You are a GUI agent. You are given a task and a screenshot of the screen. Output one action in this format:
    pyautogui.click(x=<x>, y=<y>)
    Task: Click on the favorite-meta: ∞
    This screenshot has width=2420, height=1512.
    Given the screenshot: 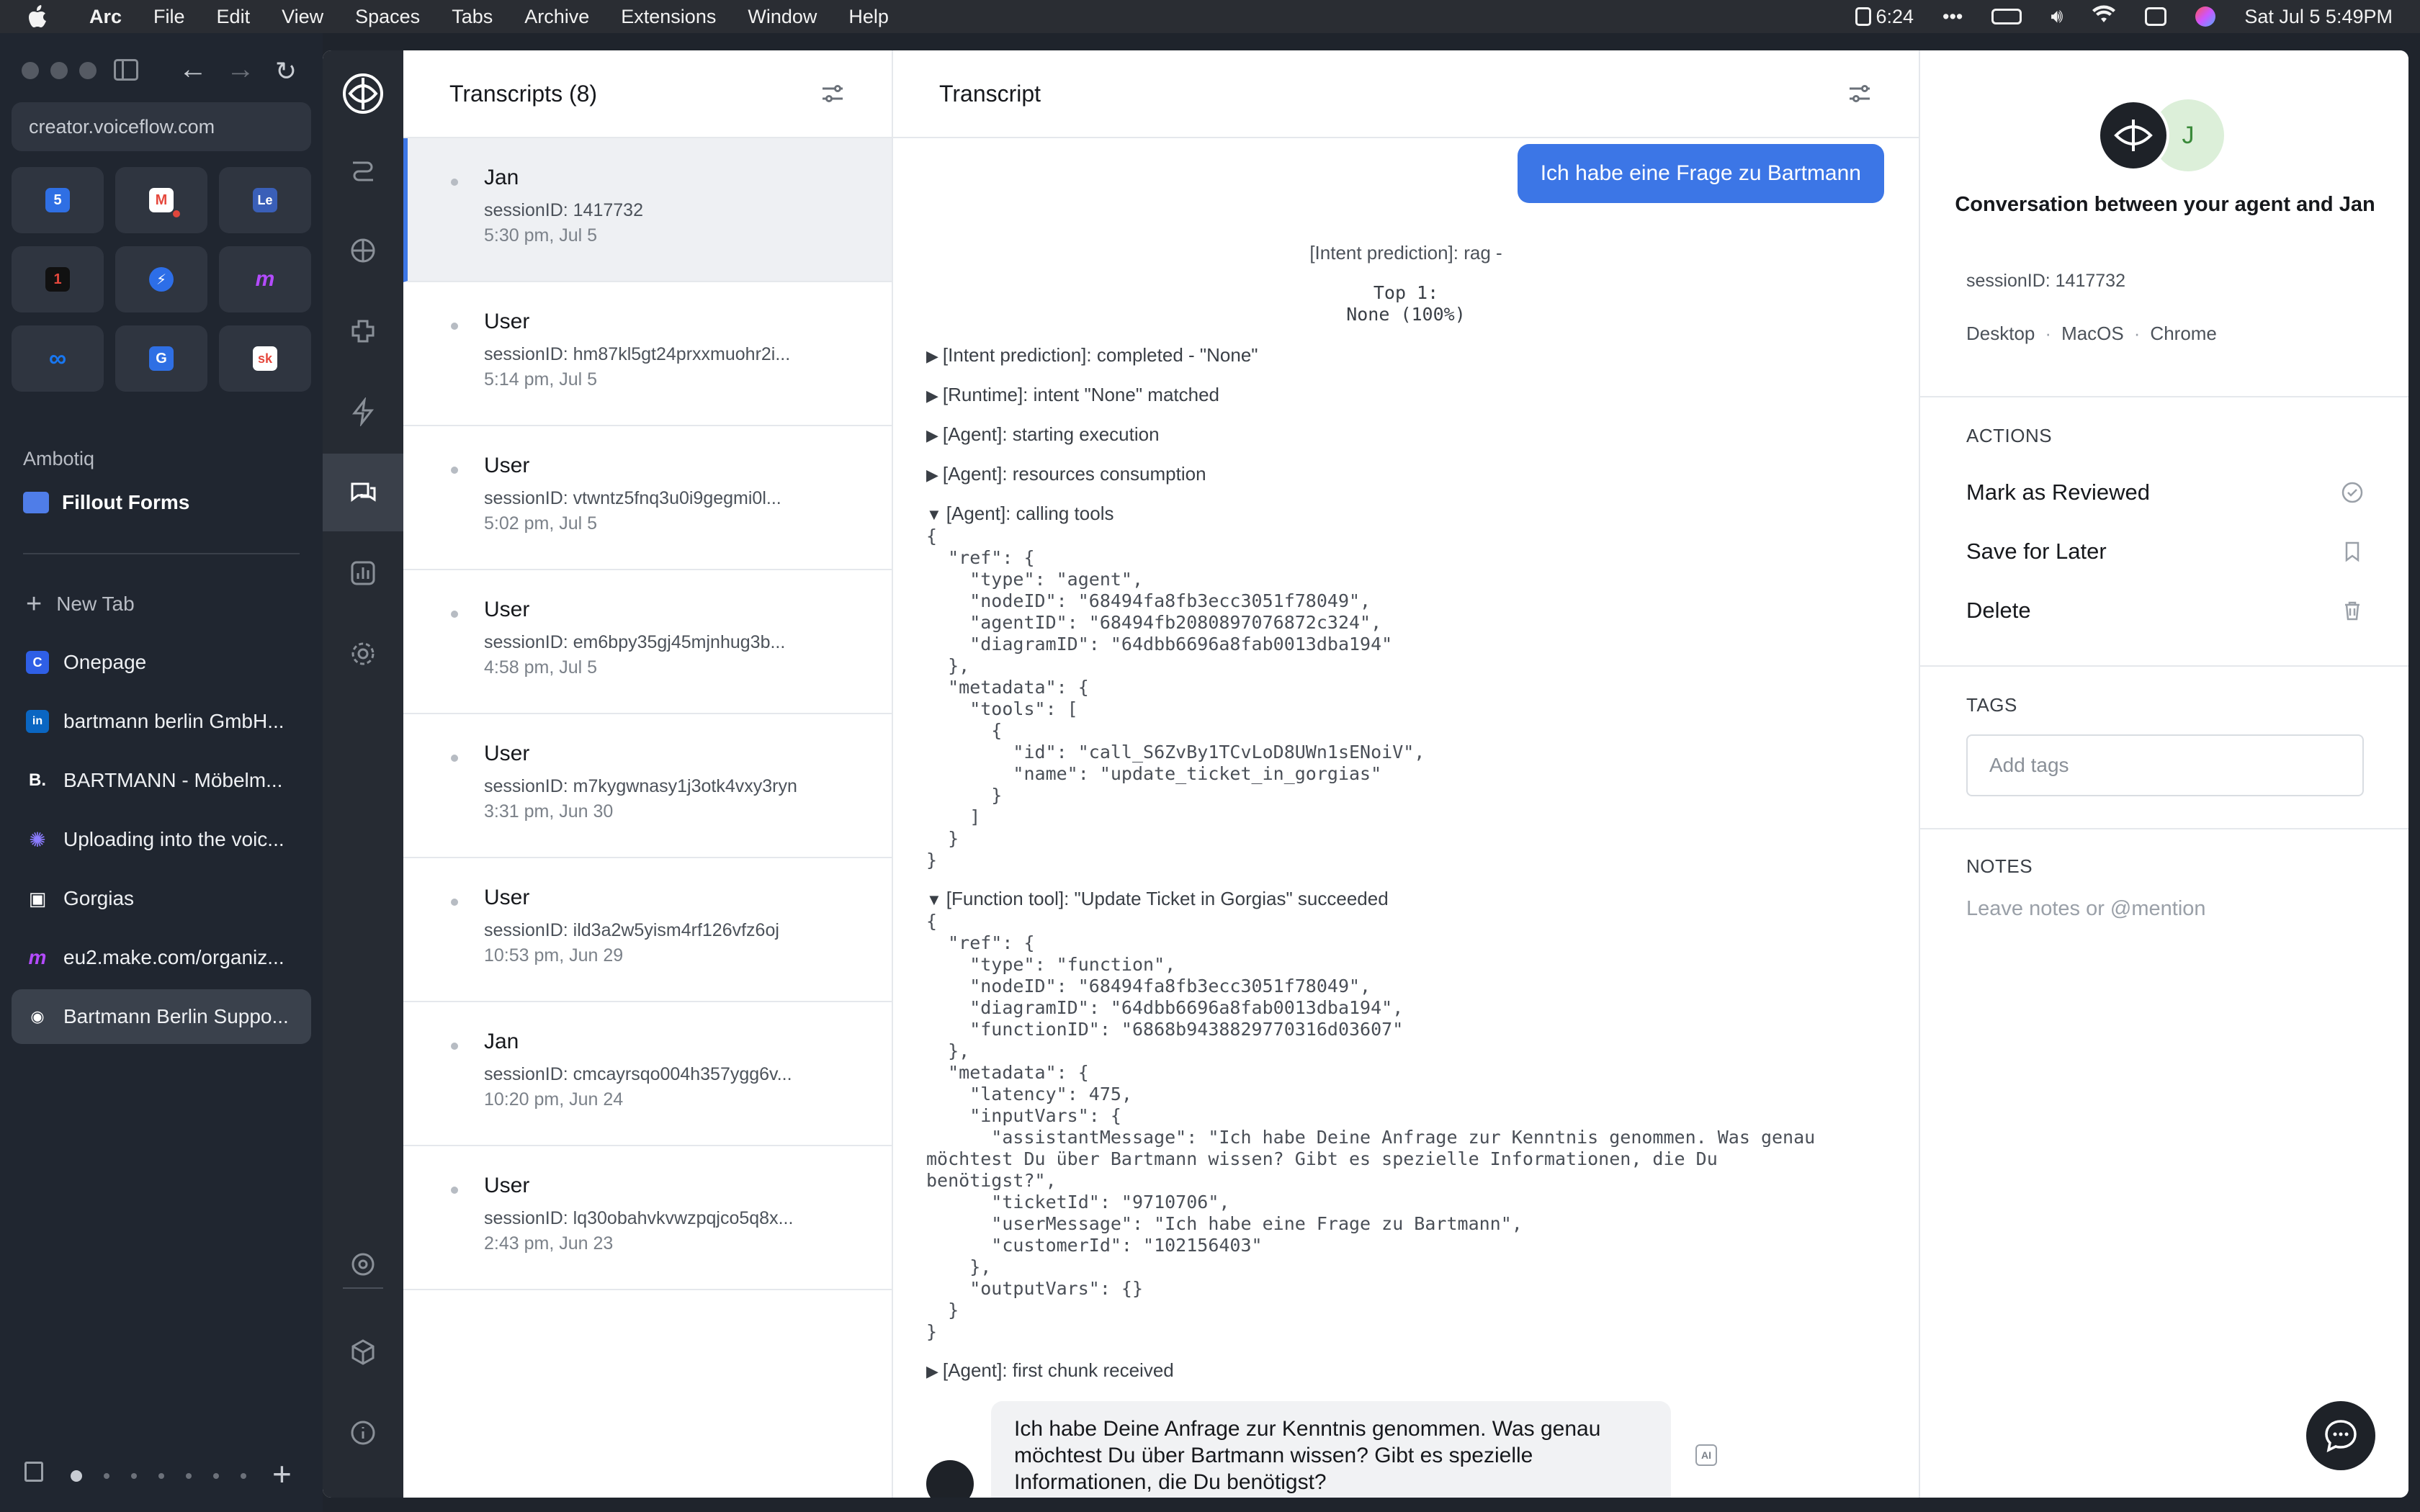 What is the action you would take?
    pyautogui.click(x=58, y=358)
    